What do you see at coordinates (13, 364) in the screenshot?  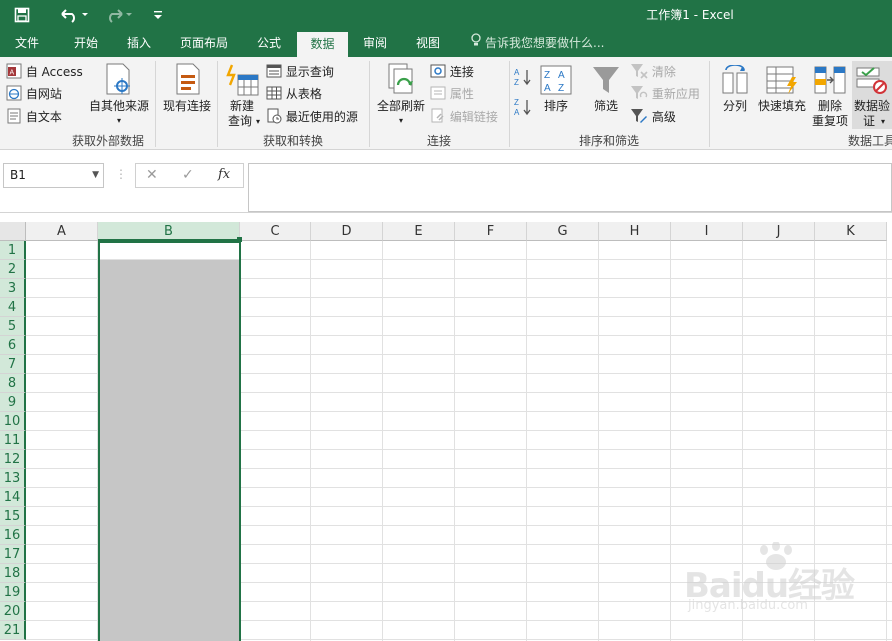 I see `row-header-7: 7` at bounding box center [13, 364].